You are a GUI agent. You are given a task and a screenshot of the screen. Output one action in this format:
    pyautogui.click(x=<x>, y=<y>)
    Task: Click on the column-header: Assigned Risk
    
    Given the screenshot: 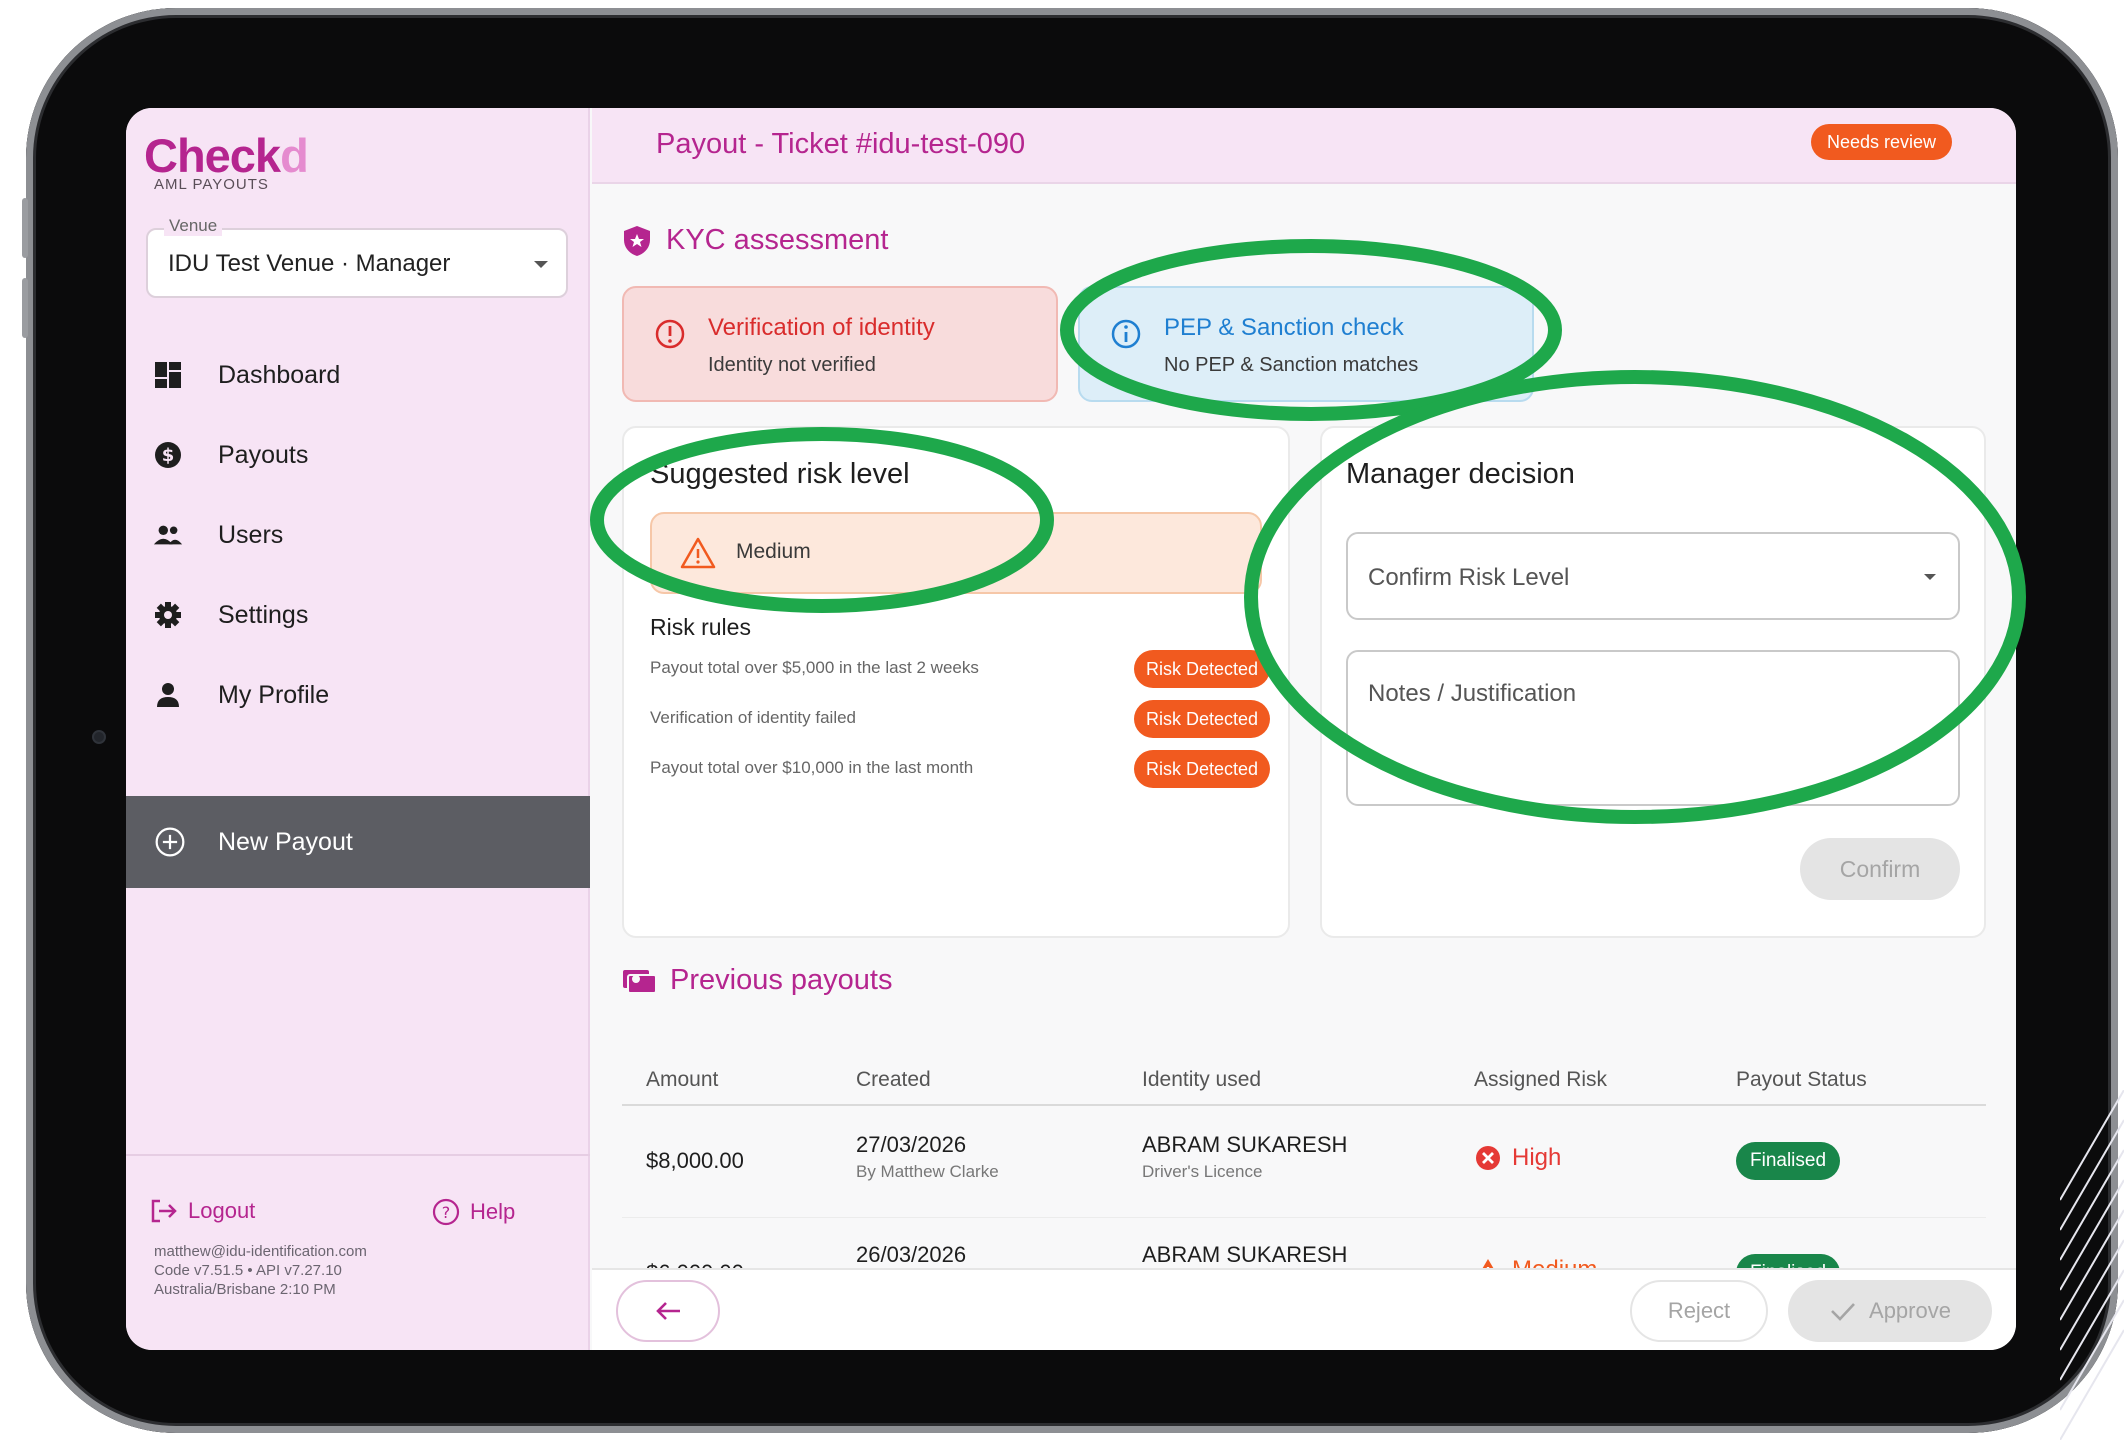 What is the action you would take?
    pyautogui.click(x=1541, y=1079)
    